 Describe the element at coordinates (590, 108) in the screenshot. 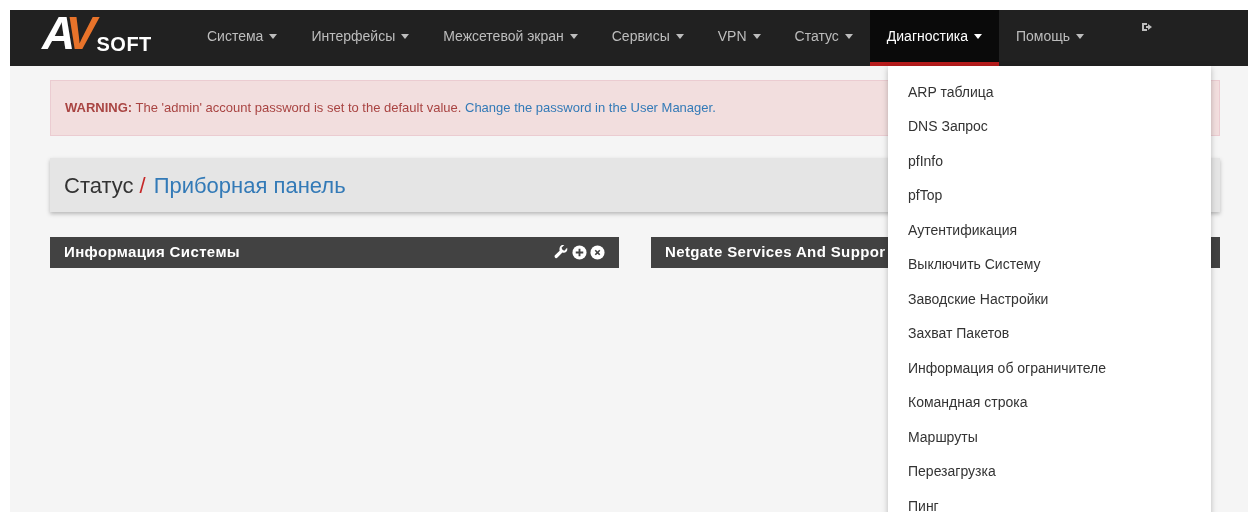

I see `change-password-link: Change the password in the User Manager.` at that location.